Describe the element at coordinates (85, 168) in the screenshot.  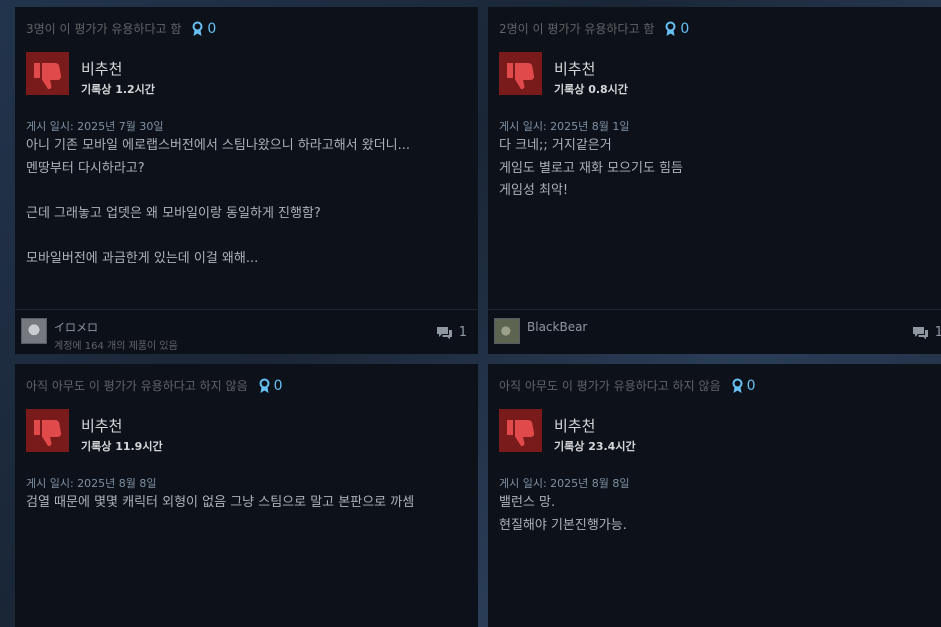
I see `review-line: 멘땅부터 다시하라고?` at that location.